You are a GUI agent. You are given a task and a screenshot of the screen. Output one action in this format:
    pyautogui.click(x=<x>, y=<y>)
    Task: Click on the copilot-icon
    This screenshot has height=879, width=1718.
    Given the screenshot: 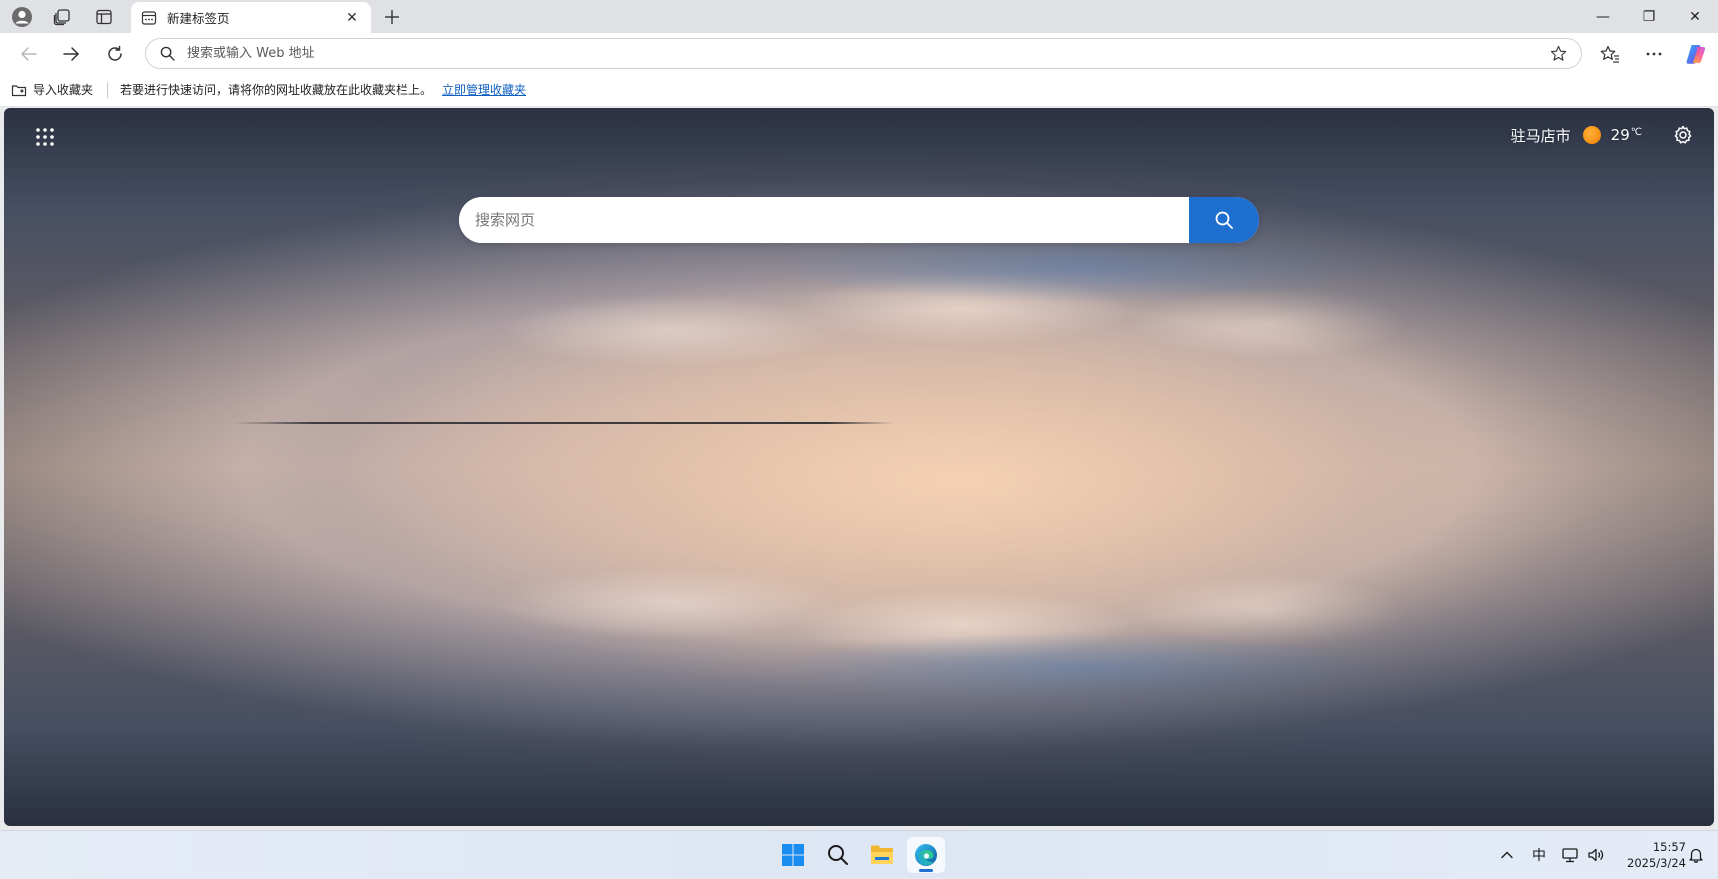 What is the action you would take?
    pyautogui.click(x=1696, y=54)
    